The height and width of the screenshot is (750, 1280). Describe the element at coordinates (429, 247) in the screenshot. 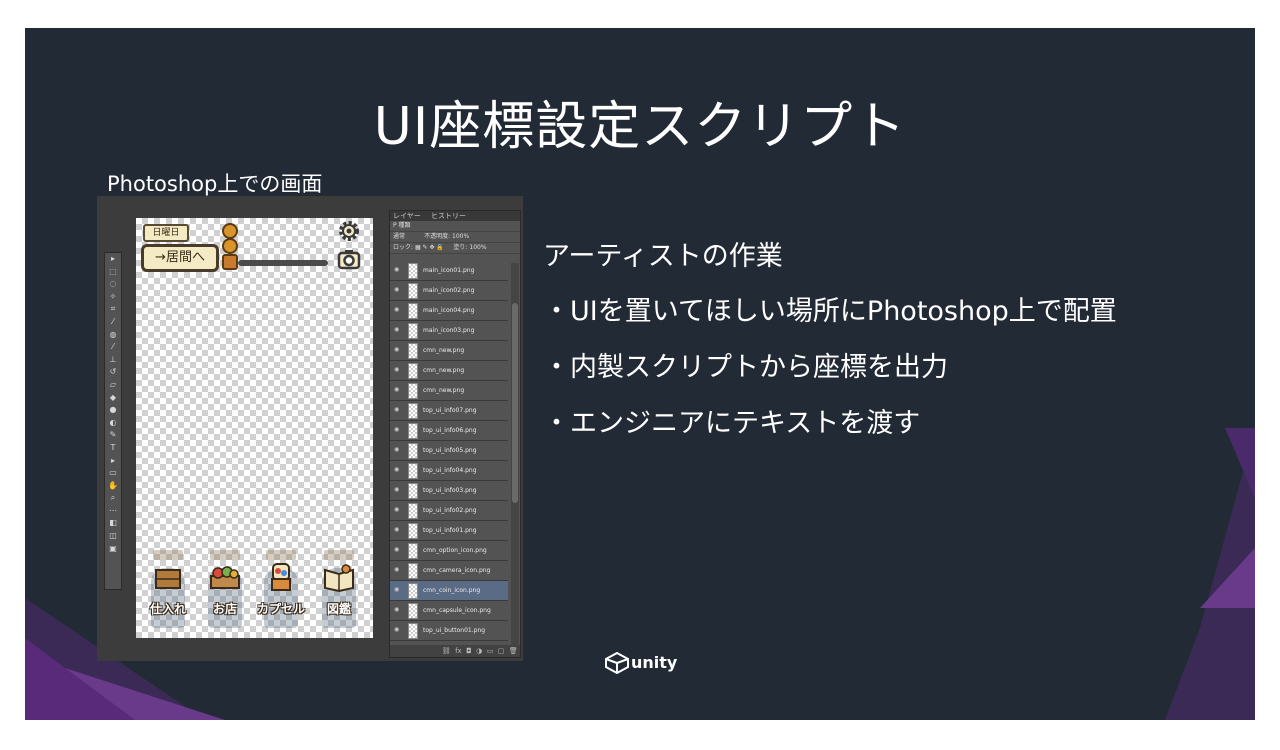

I see `lock-icons: ▦ ✎ ✥ 🔒` at that location.